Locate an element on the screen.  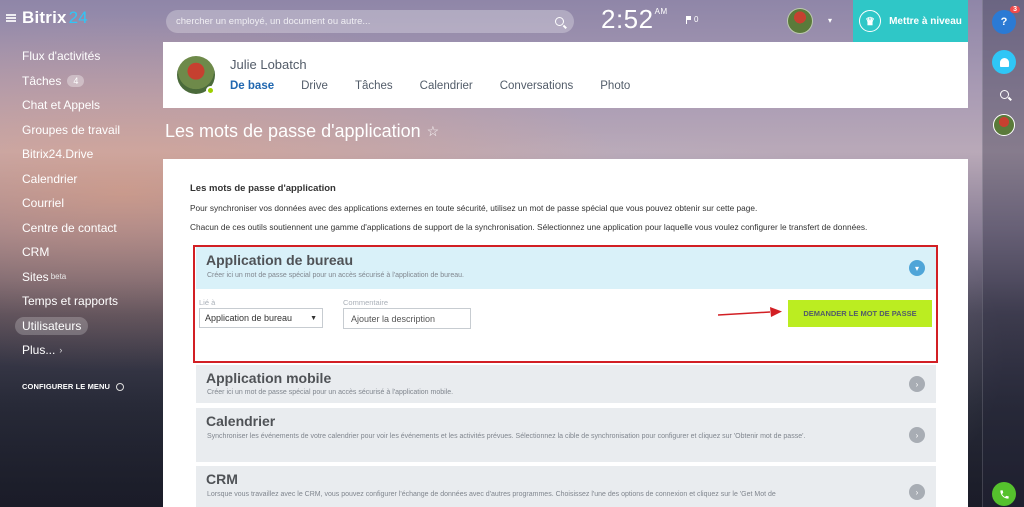
upgrade-button: ♛ Mettre à niveau is located at coordinates (910, 21).